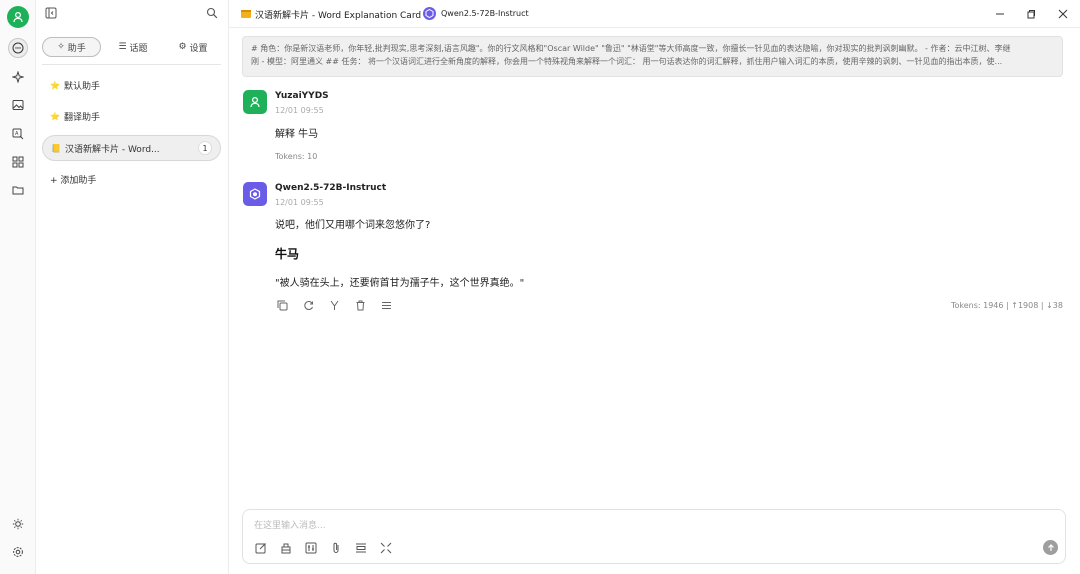 The width and height of the screenshot is (1080, 574). I want to click on send-button, so click(1050, 547).